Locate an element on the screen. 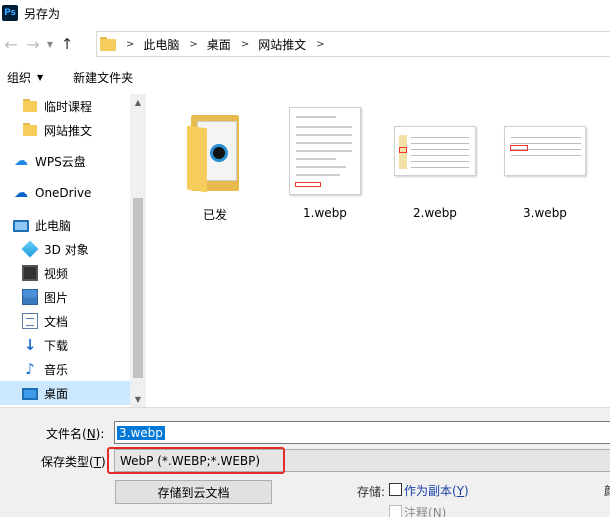 This screenshot has width=610, height=517. sidebar-item-this-pc: 此电脑 is located at coordinates (65, 225).